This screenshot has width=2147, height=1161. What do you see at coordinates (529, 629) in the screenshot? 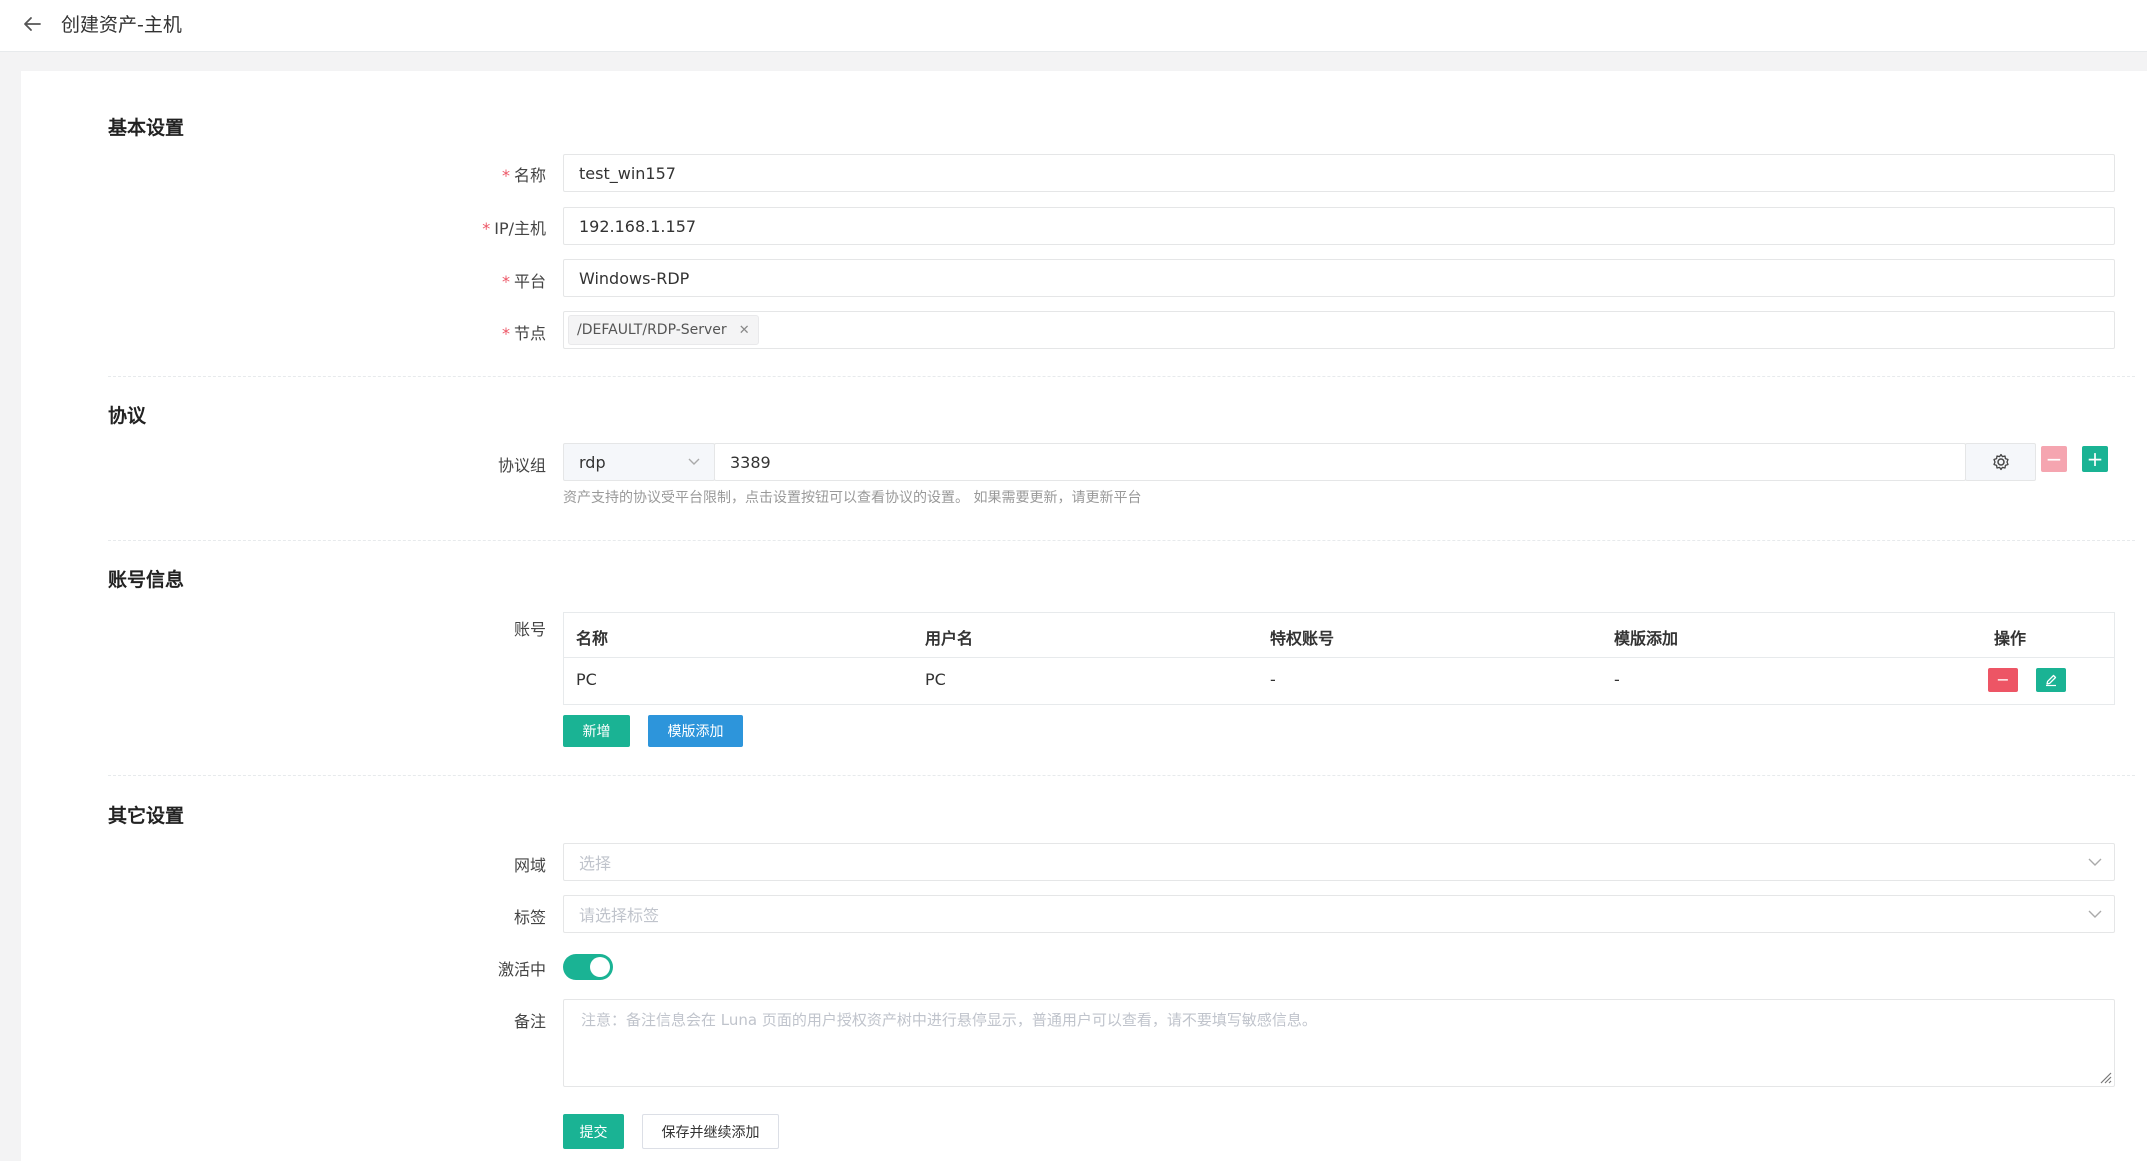
I see `account-label: 账号` at bounding box center [529, 629].